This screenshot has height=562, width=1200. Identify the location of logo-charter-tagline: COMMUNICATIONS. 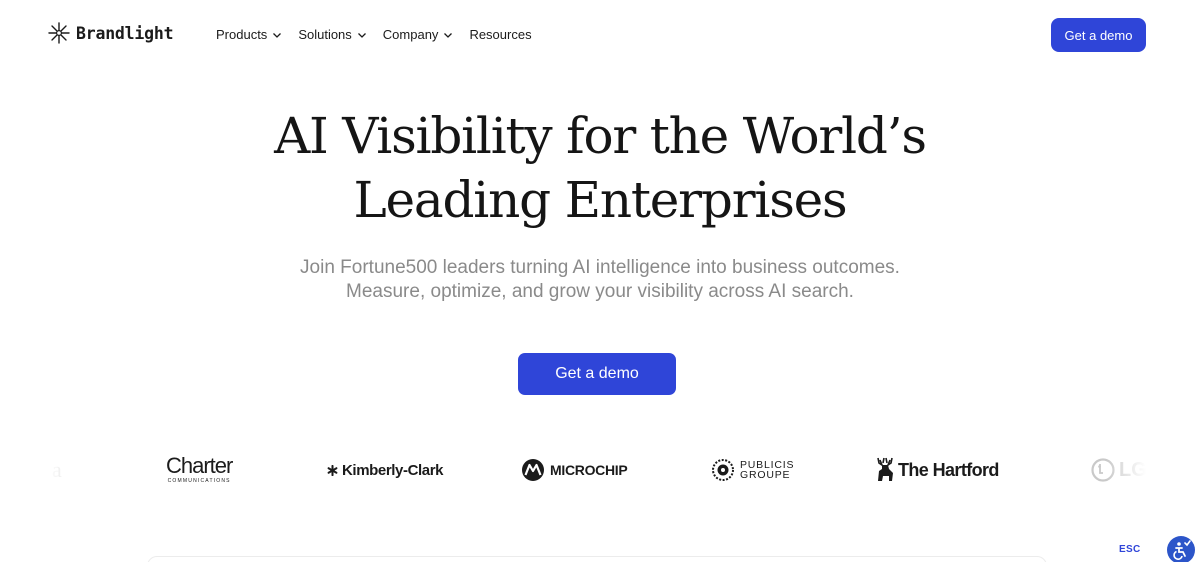
(199, 481).